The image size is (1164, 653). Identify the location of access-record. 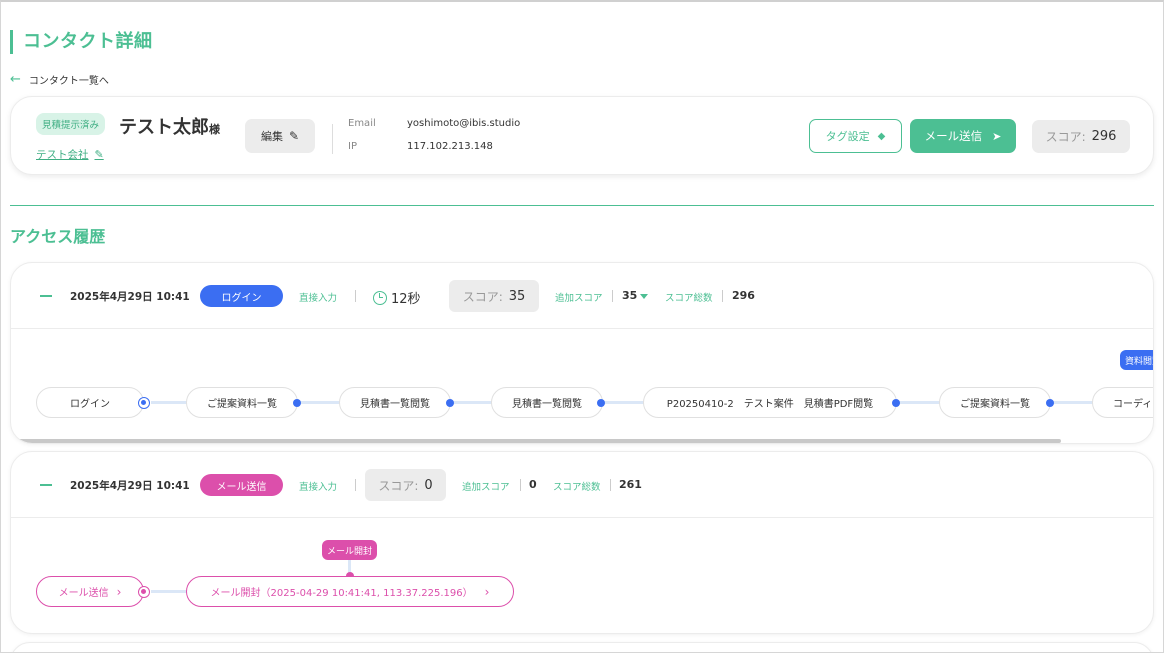
(582, 647).